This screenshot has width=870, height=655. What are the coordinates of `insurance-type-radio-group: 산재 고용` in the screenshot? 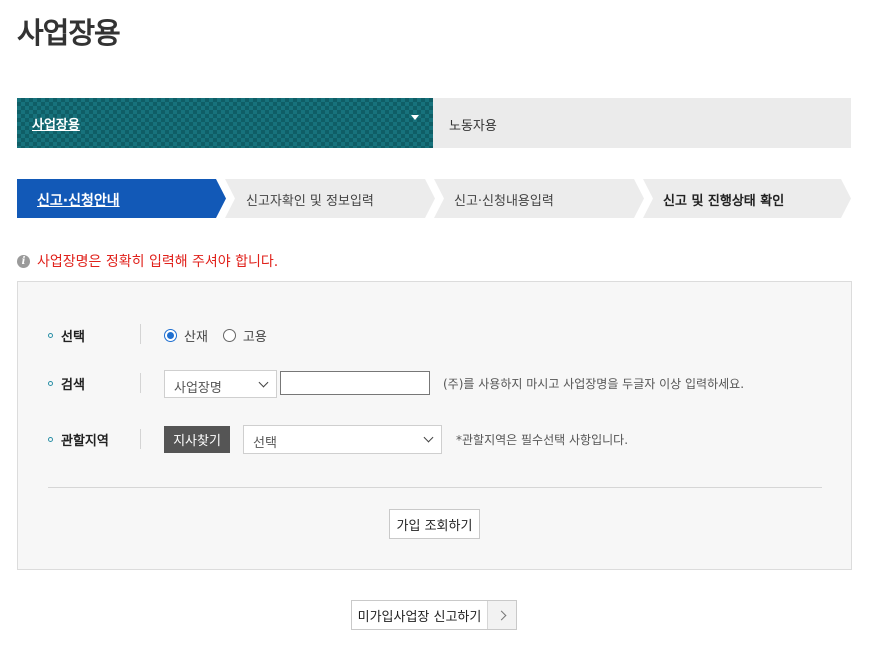 It's located at (223, 335).